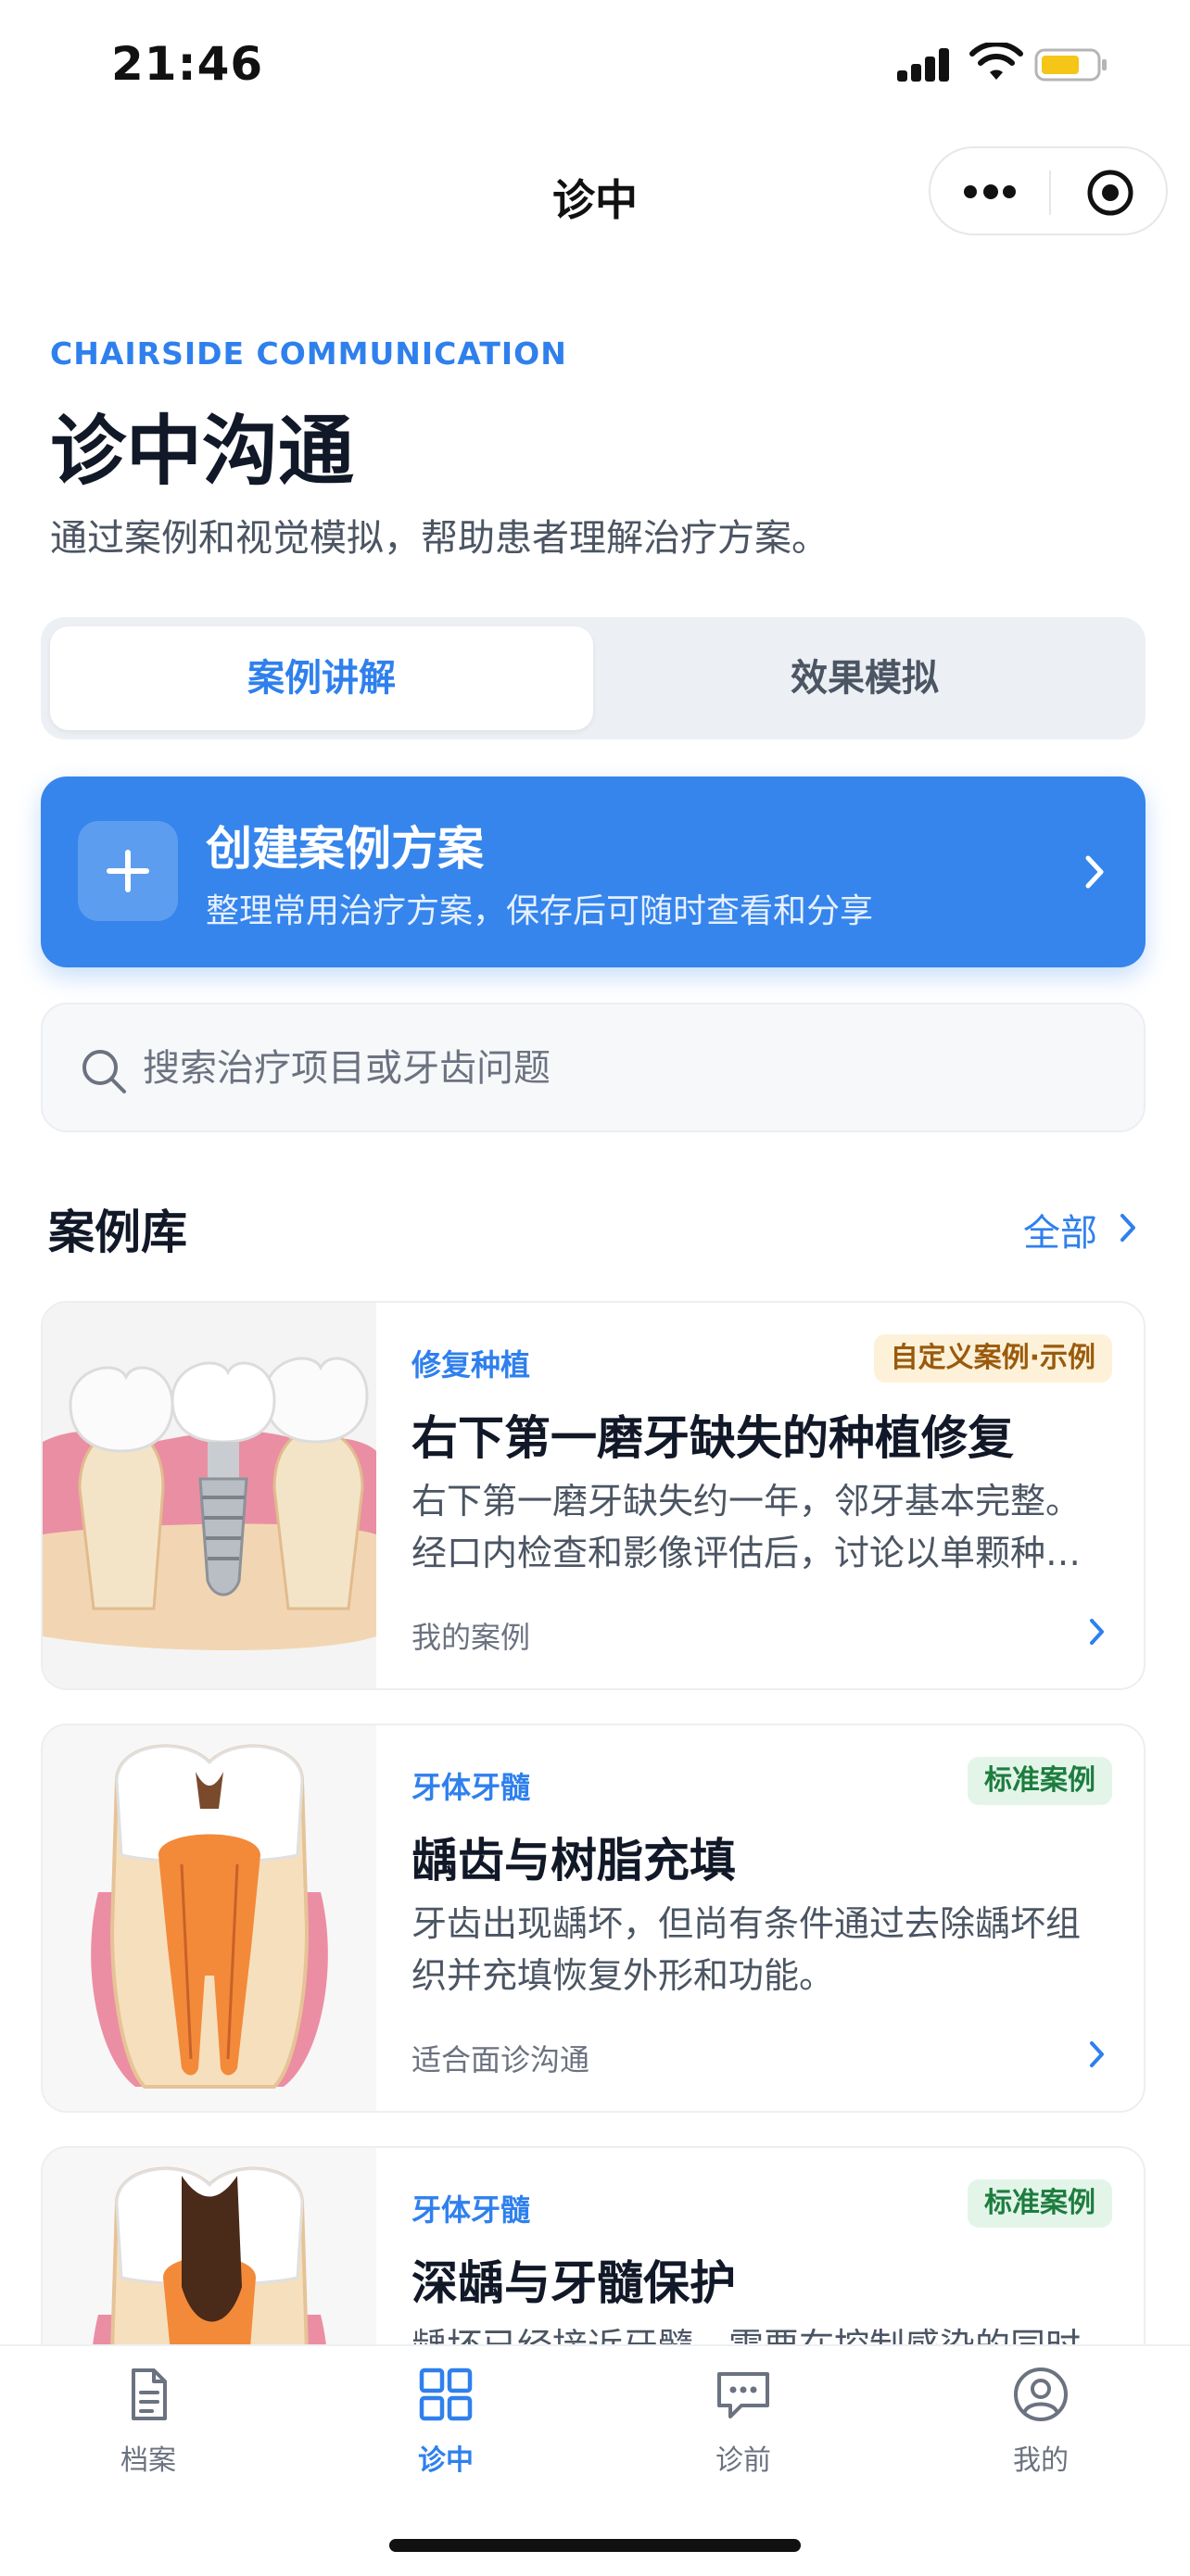 The width and height of the screenshot is (1190, 2576). What do you see at coordinates (712, 1438) in the screenshot?
I see `case-title: 右下第一磨牙缺失的种植修复` at bounding box center [712, 1438].